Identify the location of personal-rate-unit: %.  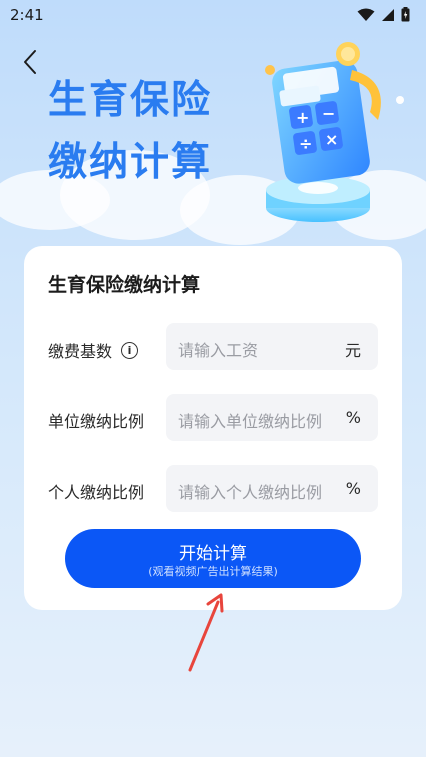
(353, 488).